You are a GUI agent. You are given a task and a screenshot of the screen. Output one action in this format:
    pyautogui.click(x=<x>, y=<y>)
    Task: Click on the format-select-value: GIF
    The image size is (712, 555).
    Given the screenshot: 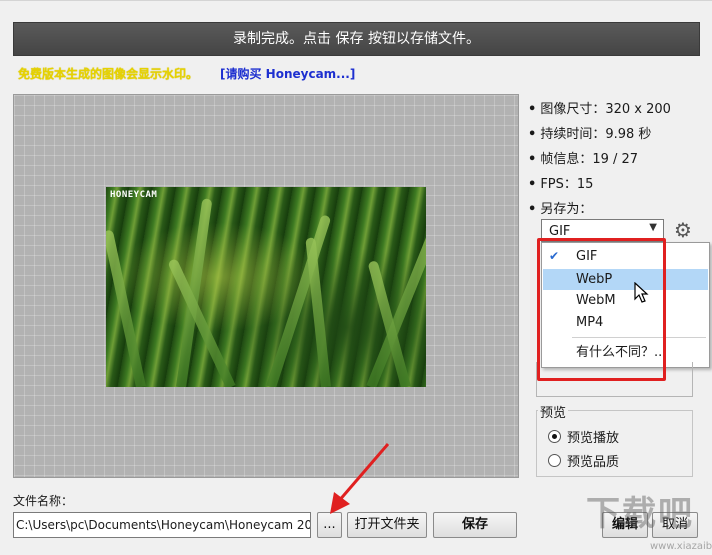 What is the action you would take?
    pyautogui.click(x=560, y=231)
    